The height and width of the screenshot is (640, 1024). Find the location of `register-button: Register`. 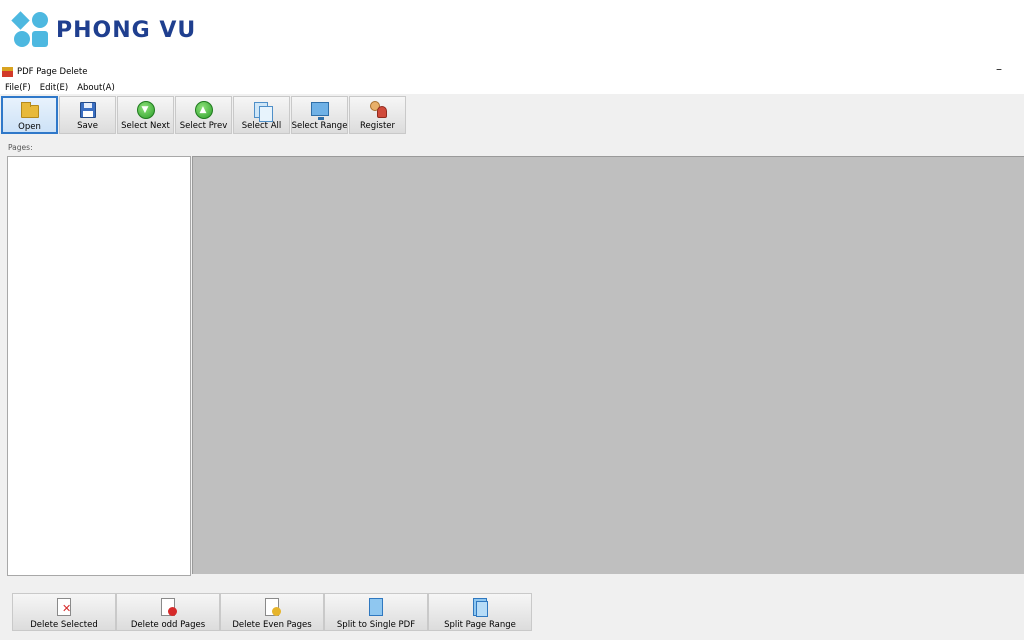

register-button: Register is located at coordinates (377, 115).